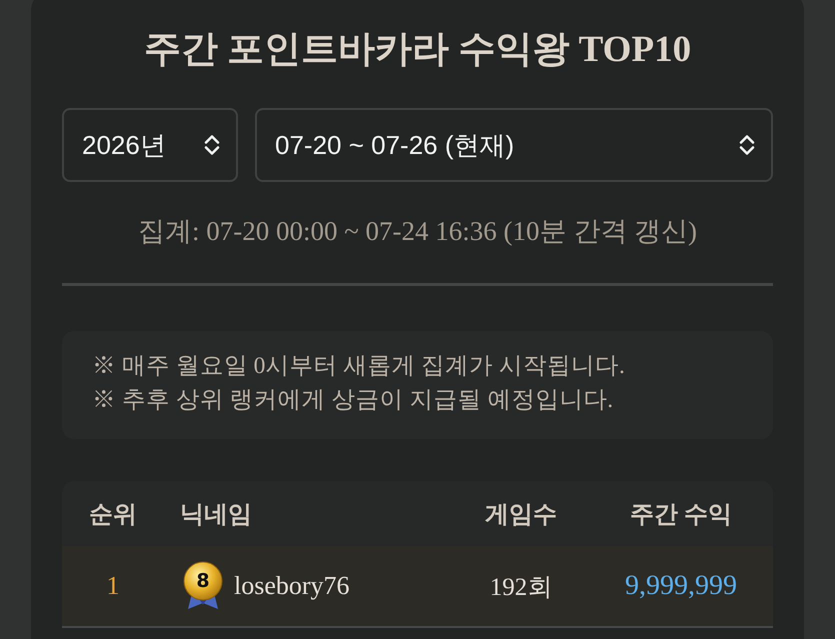 The width and height of the screenshot is (835, 639). I want to click on summary-text: 집계: 07-20 00:00 ~ 07-24 16:36 (10분 간격 갱신), so click(417, 231).